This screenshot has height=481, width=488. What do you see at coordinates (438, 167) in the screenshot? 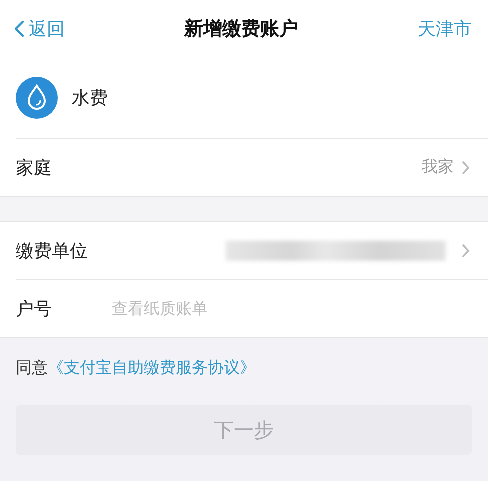
I see `row-value: 我家` at bounding box center [438, 167].